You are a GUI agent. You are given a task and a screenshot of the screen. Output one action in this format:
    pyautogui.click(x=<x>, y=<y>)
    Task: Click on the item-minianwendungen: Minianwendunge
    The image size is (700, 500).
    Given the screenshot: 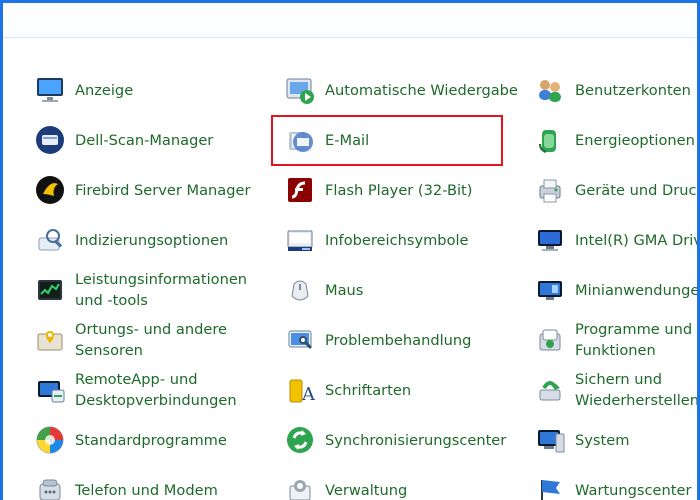 What is the action you would take?
    pyautogui.click(x=616, y=290)
    